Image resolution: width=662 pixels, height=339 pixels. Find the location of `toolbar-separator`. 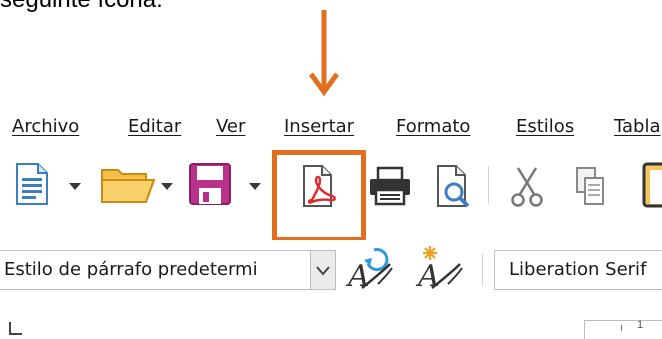

toolbar-separator is located at coordinates (488, 185).